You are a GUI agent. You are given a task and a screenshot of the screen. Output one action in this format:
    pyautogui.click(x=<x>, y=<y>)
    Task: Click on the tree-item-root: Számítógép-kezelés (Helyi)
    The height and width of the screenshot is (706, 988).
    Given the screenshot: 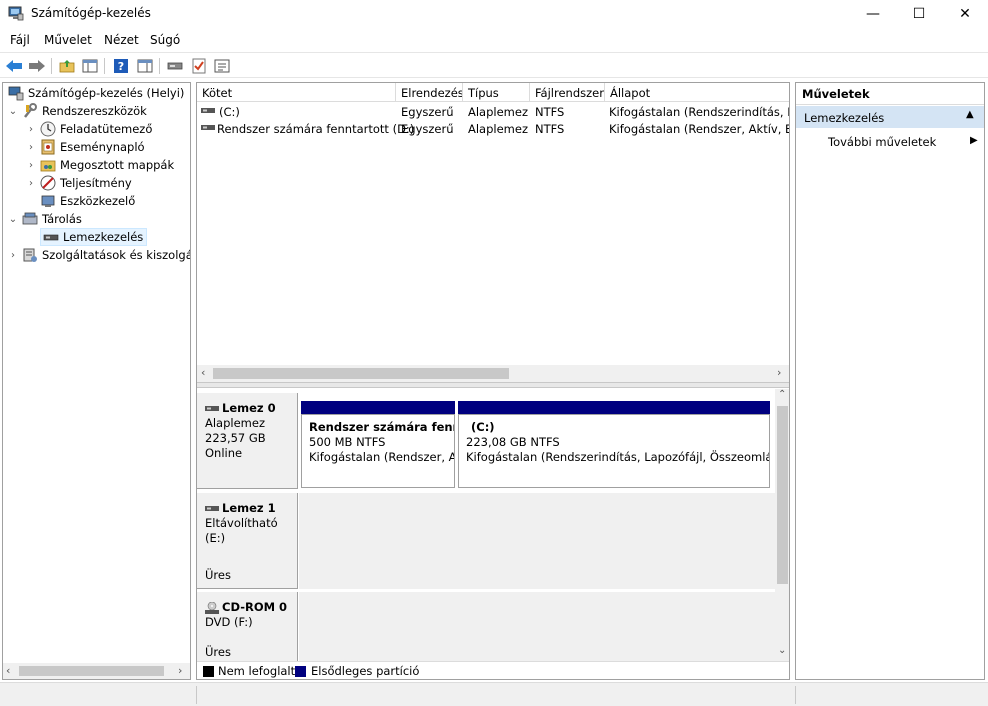 What is the action you would take?
    pyautogui.click(x=94, y=93)
    